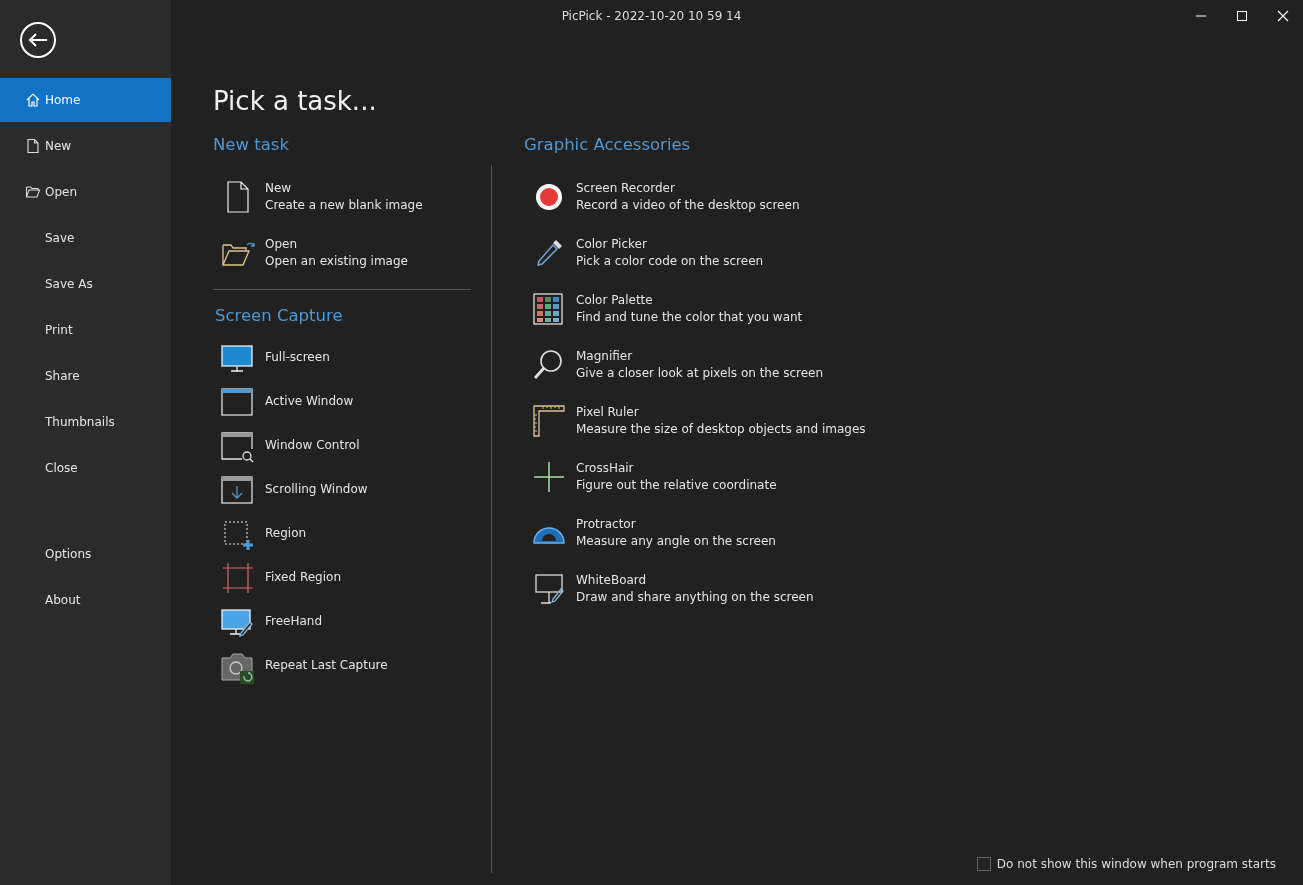  I want to click on folder-icon, so click(33, 192).